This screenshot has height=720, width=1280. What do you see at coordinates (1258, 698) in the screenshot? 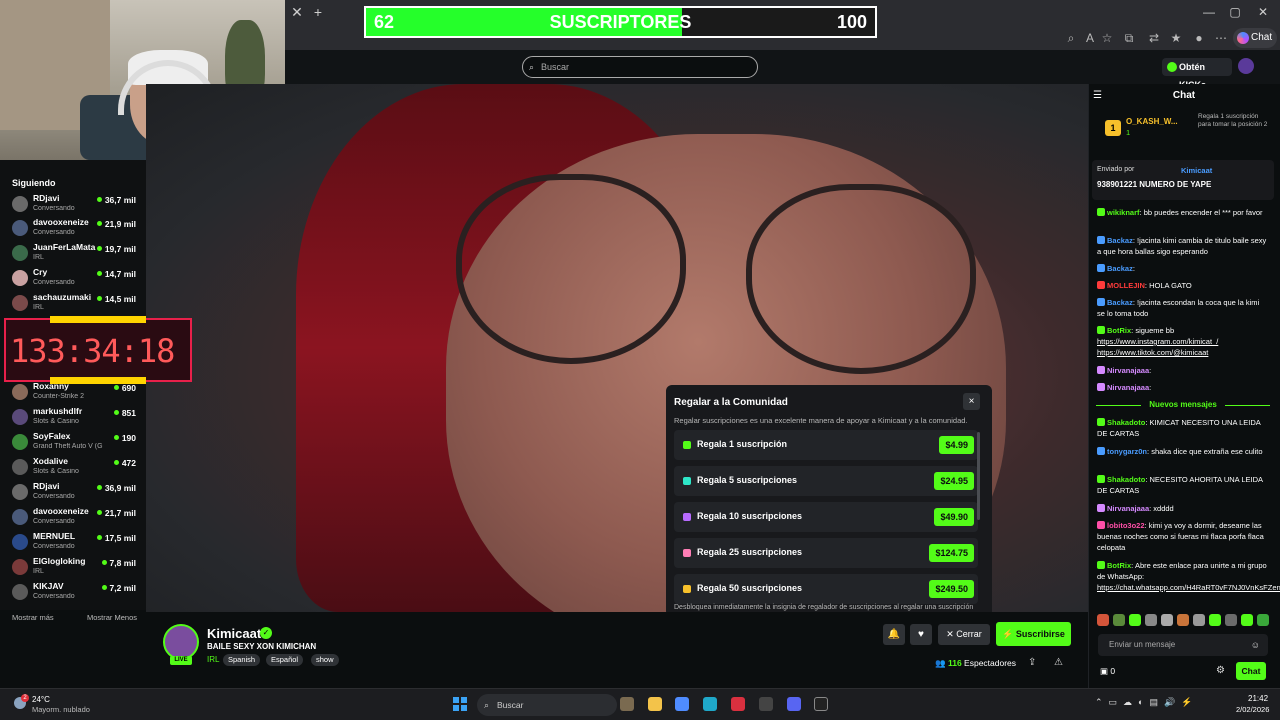
I see `clock-time: 21:42` at bounding box center [1258, 698].